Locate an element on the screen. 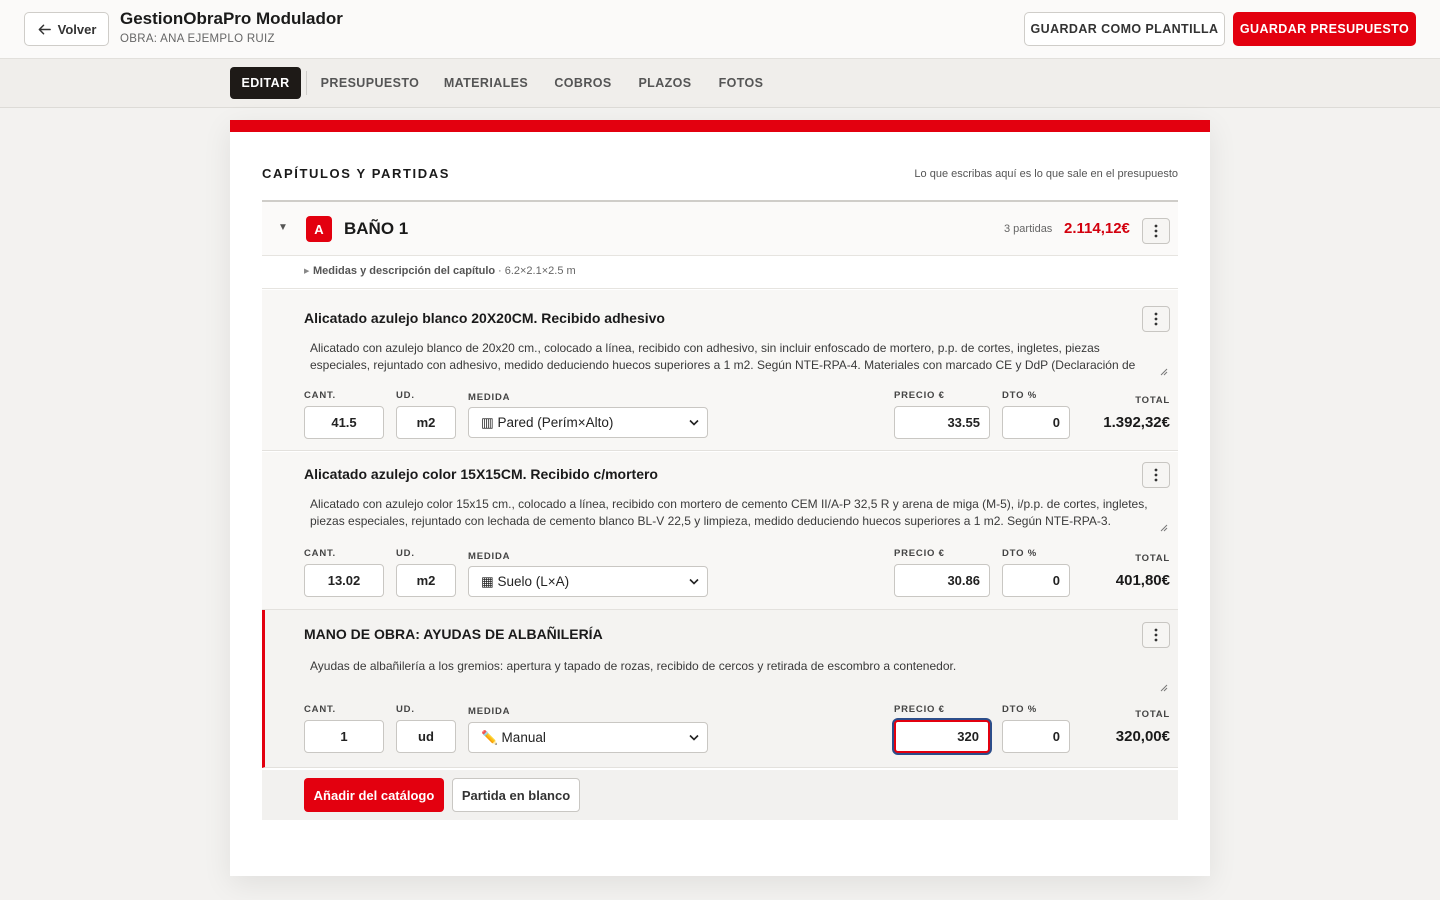 This screenshot has width=1440, height=900. chapter-name: BAÑO 1 is located at coordinates (376, 228).